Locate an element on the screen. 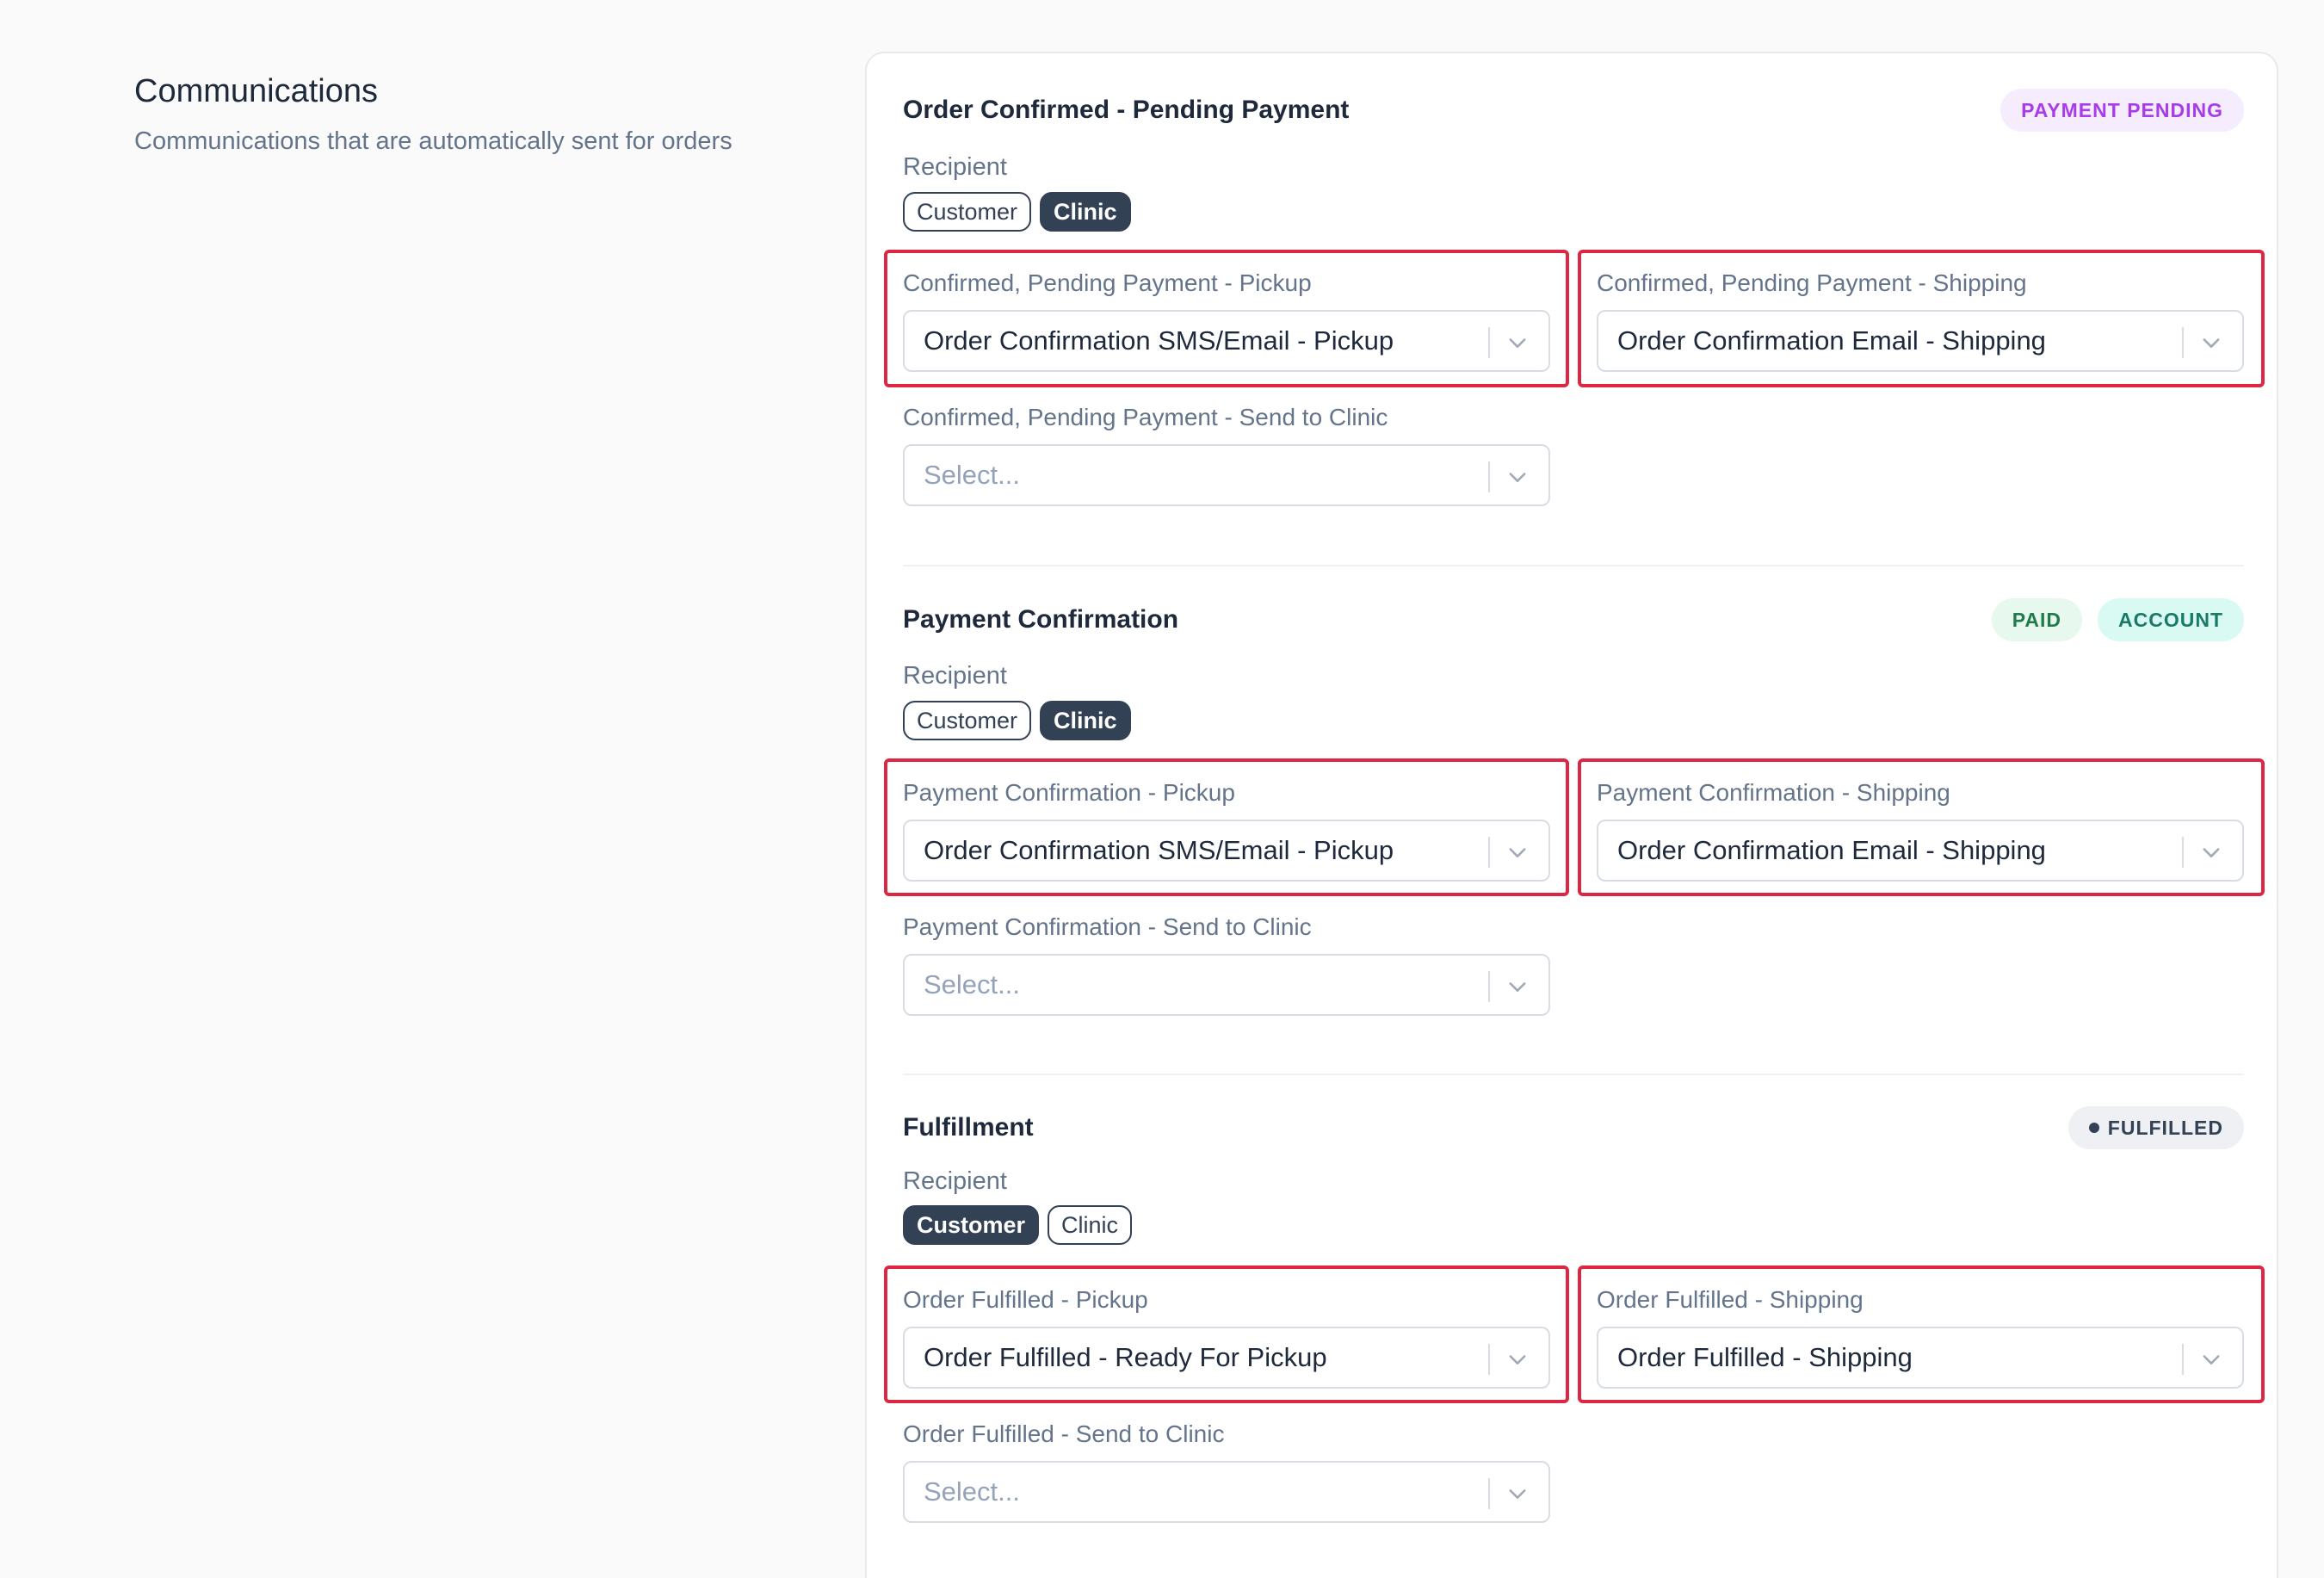 The height and width of the screenshot is (1578, 2324). field-label: Order Fulfilled - Pickup is located at coordinates (1025, 1300).